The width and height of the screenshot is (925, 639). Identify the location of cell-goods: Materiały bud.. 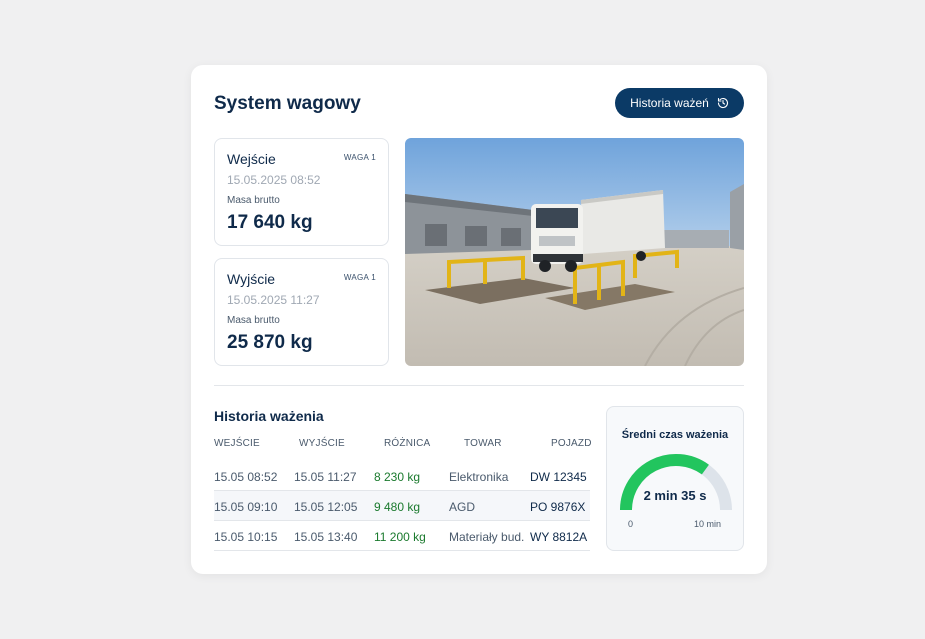
(487, 537).